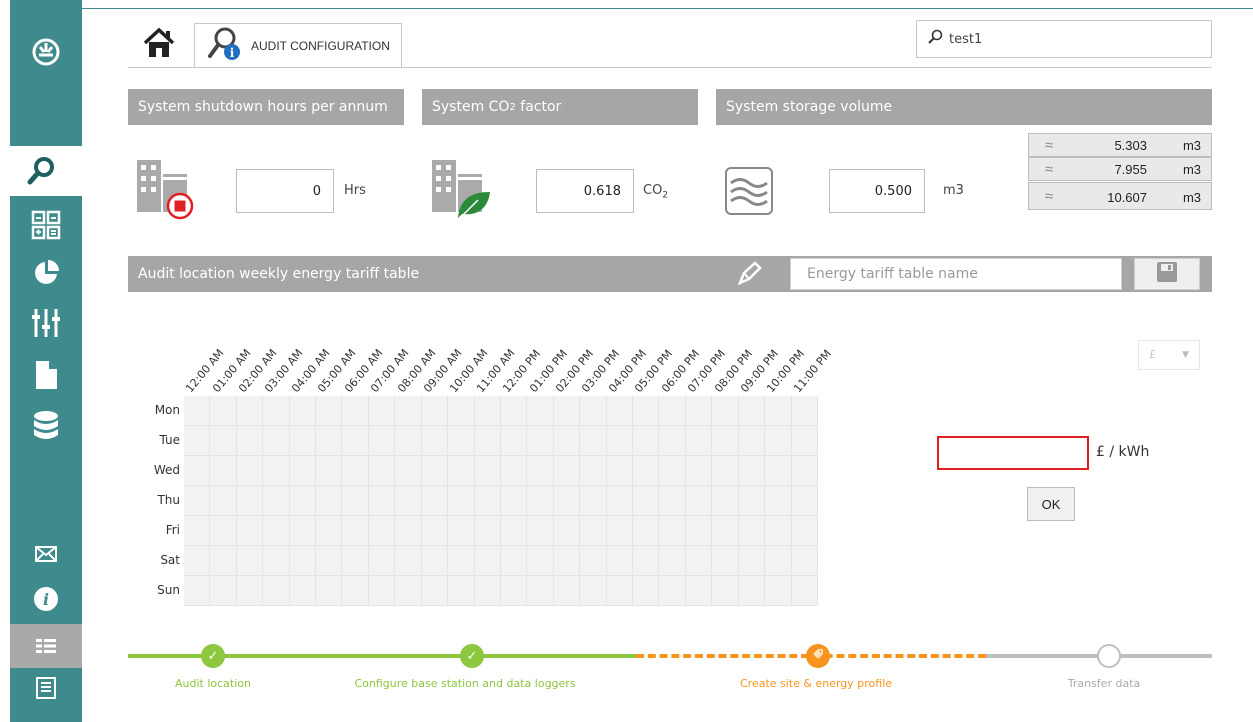 This screenshot has width=1253, height=722. Describe the element at coordinates (298, 45) in the screenshot. I see `tab-audit-configuration: i AUDIT CONFIGURATION` at that location.